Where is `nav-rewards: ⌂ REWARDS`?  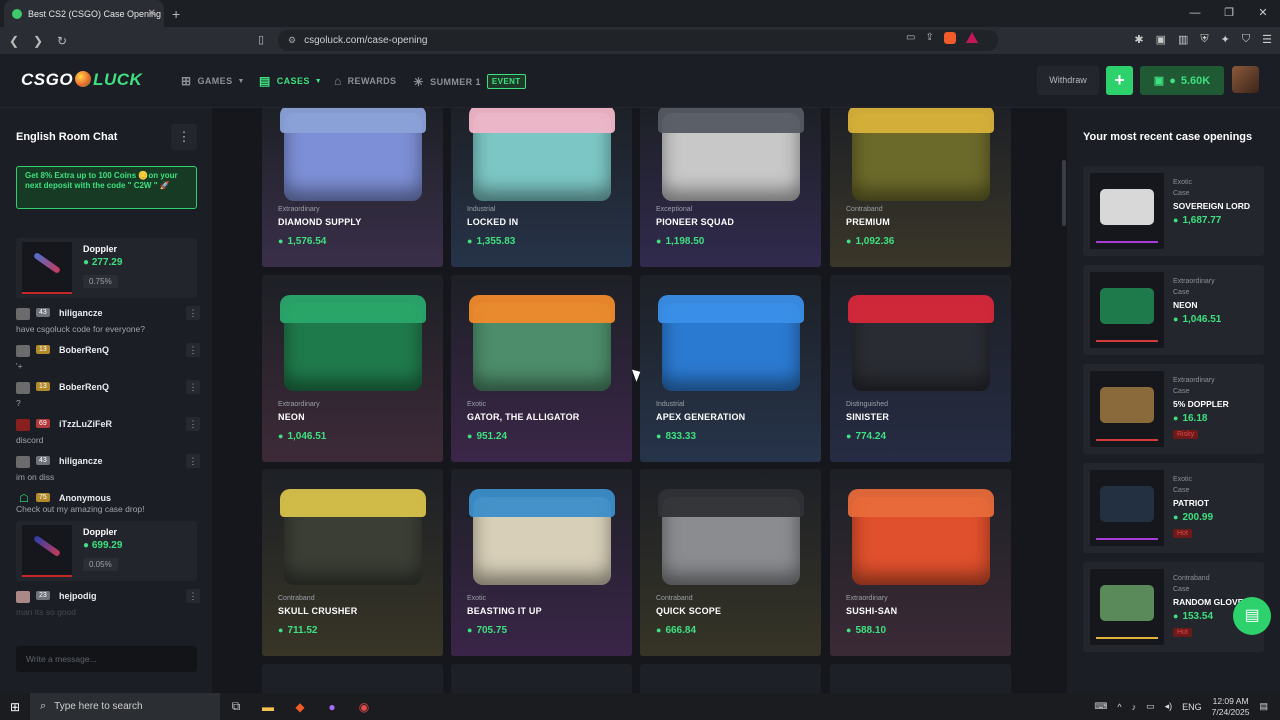
nav-rewards: ⌂ REWARDS is located at coordinates (365, 81).